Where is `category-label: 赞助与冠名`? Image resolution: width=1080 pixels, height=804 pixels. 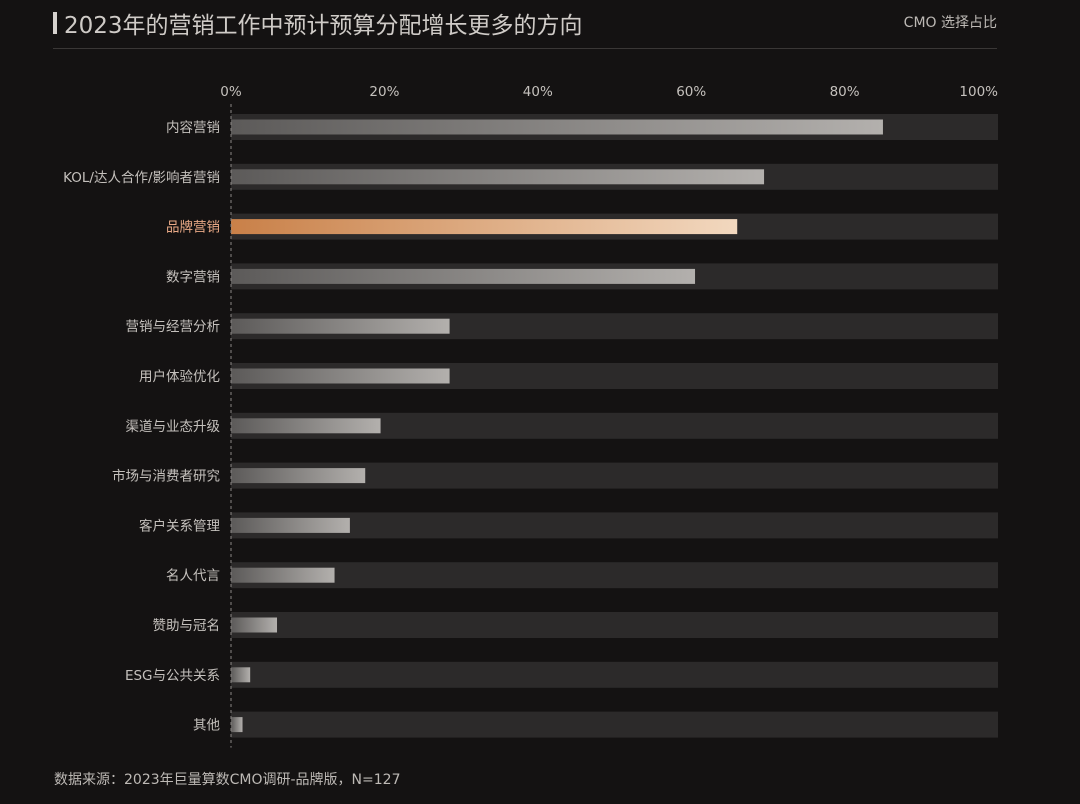
category-label: 赞助与冠名 is located at coordinates (187, 626).